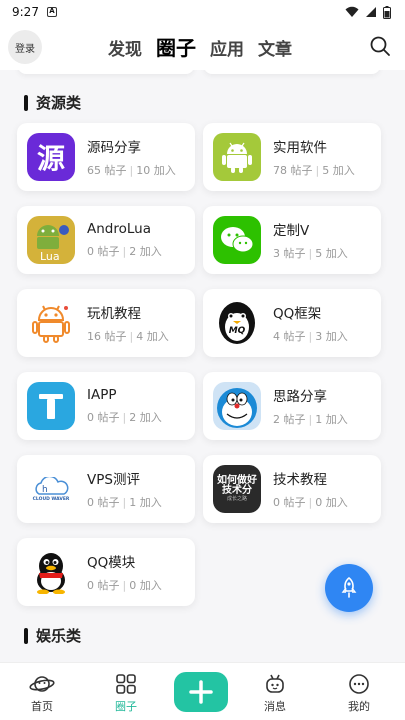  What do you see at coordinates (114, 148) in the screenshot?
I see `circle-name: 源码分享` at bounding box center [114, 148].